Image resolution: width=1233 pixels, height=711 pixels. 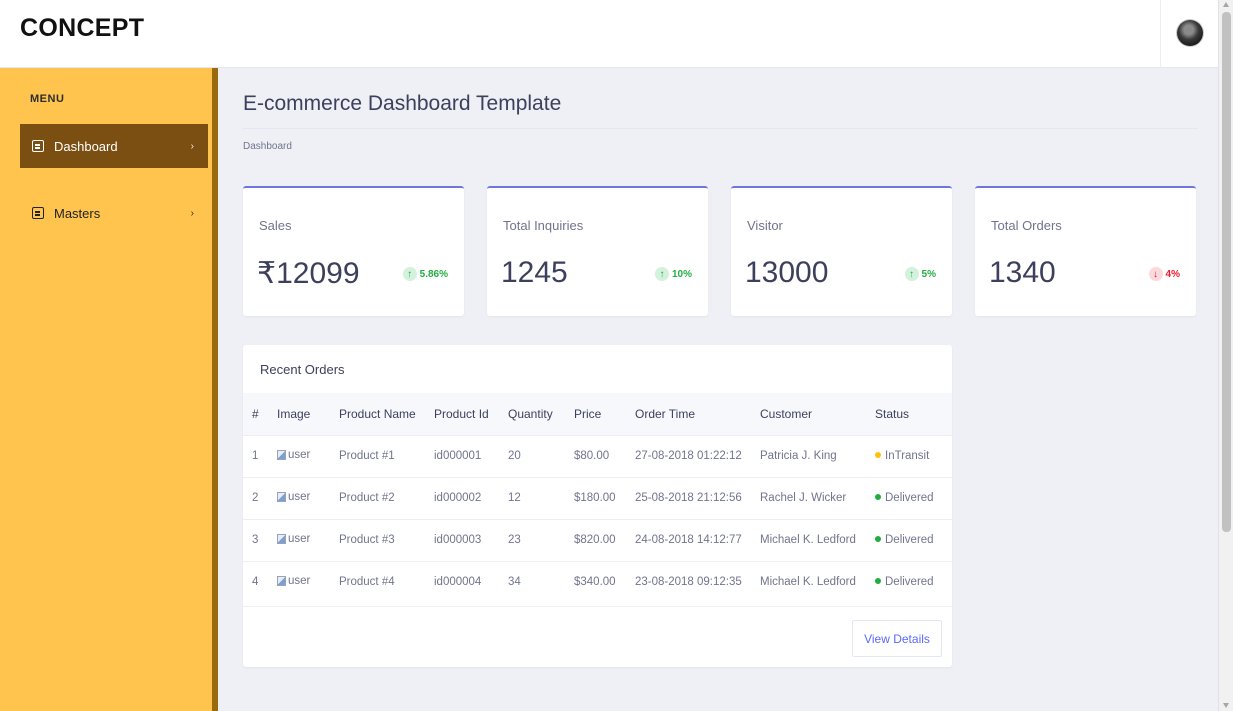 What do you see at coordinates (514, 540) in the screenshot?
I see `quantity: 23` at bounding box center [514, 540].